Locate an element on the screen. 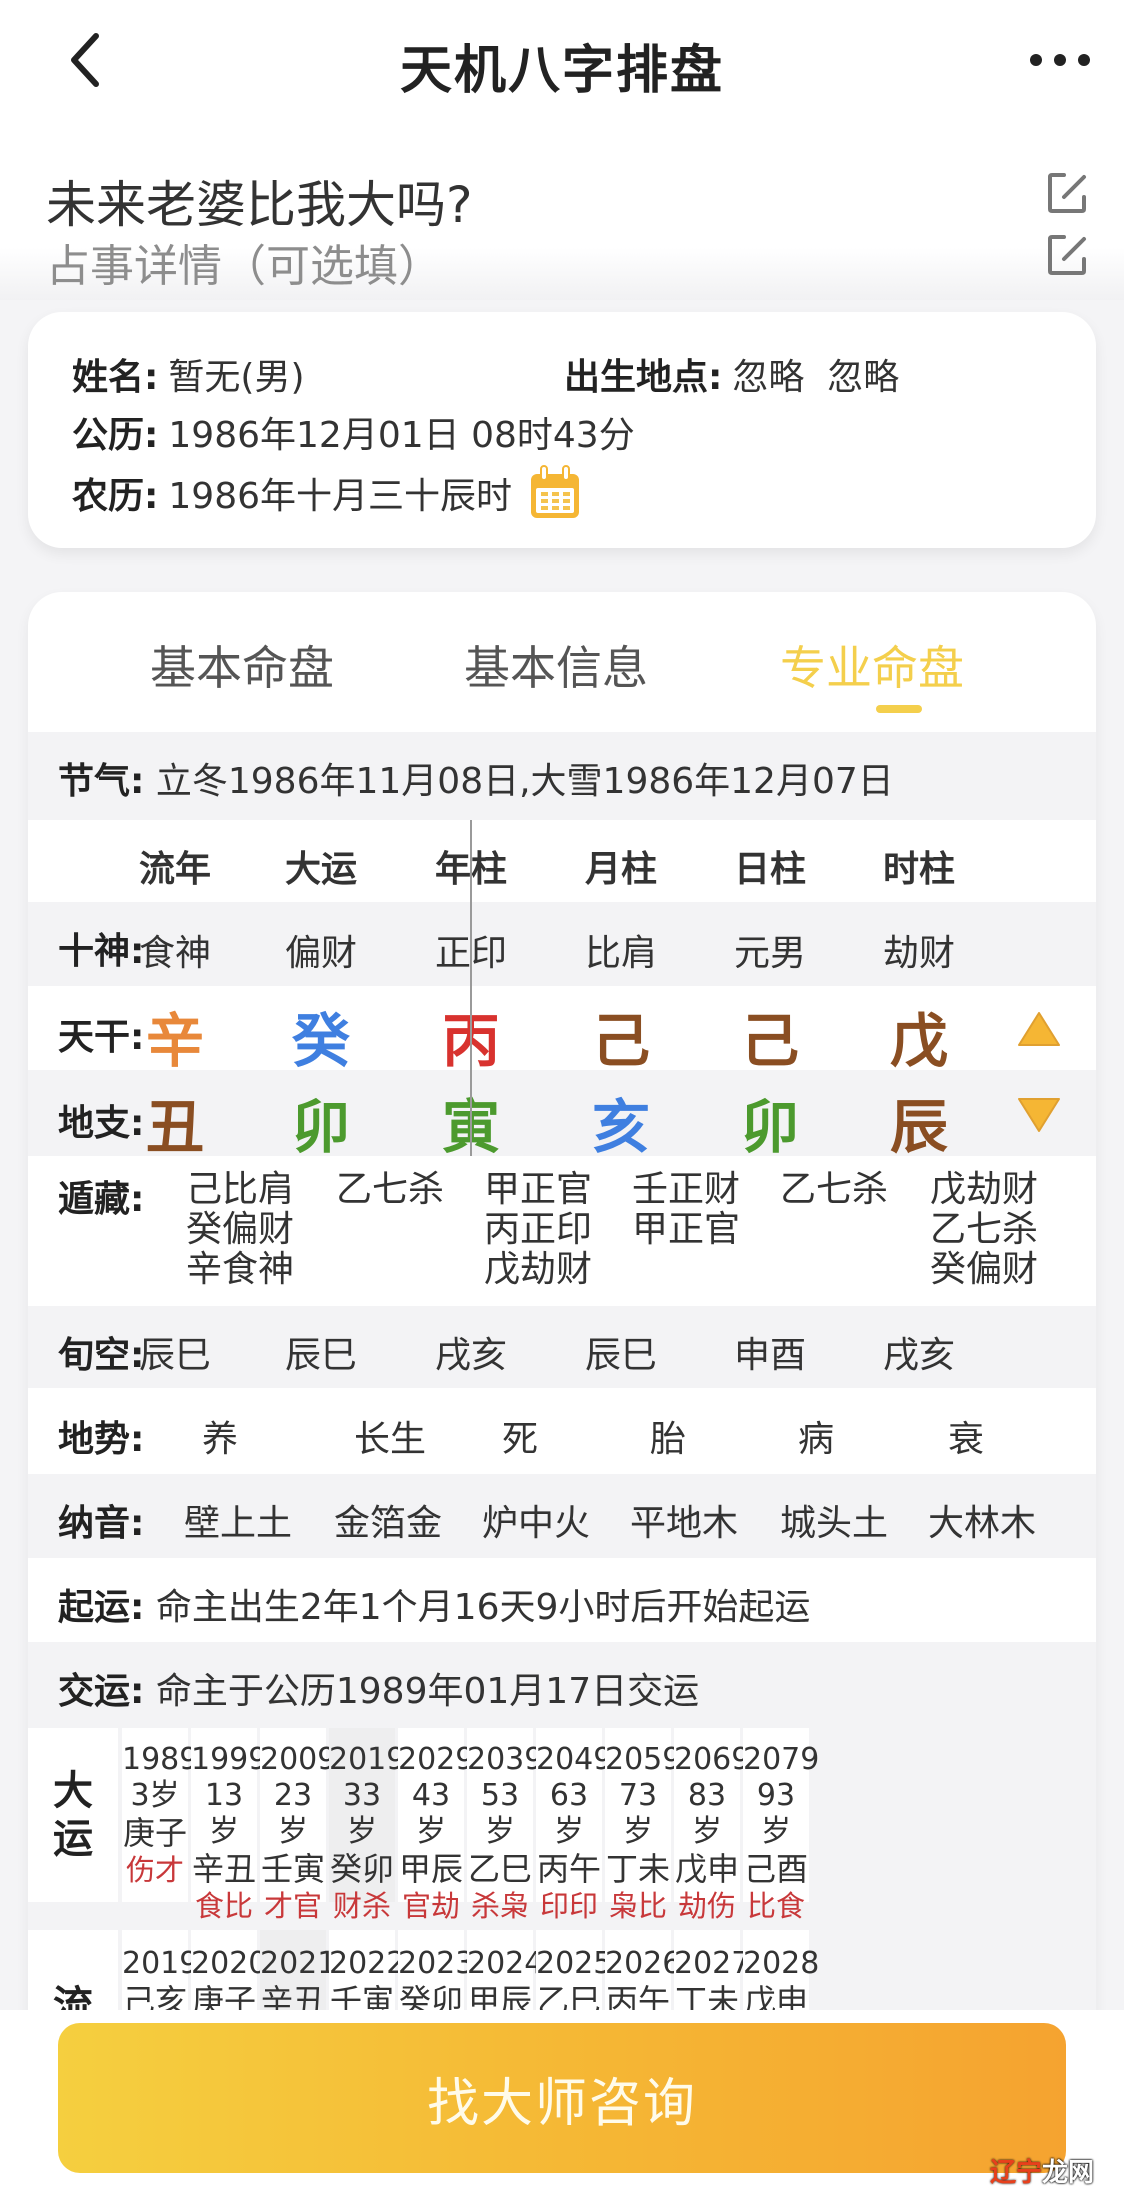 The width and height of the screenshot is (1124, 2203). liunian-year: 2025 is located at coordinates (574, 1963).